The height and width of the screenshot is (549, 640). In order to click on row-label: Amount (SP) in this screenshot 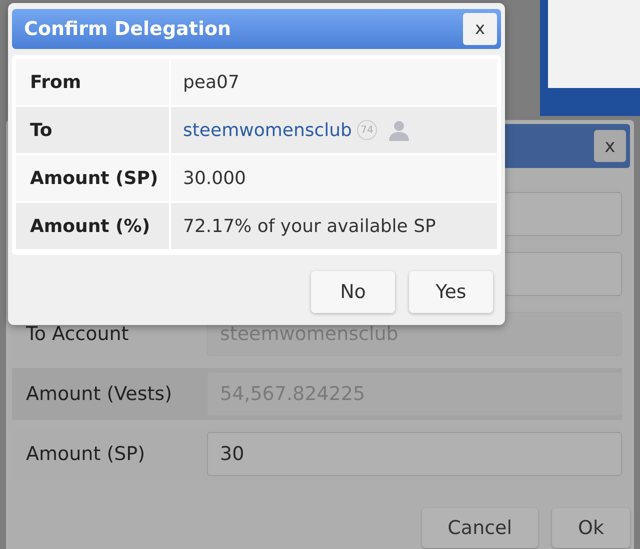, I will do `click(93, 178)`.